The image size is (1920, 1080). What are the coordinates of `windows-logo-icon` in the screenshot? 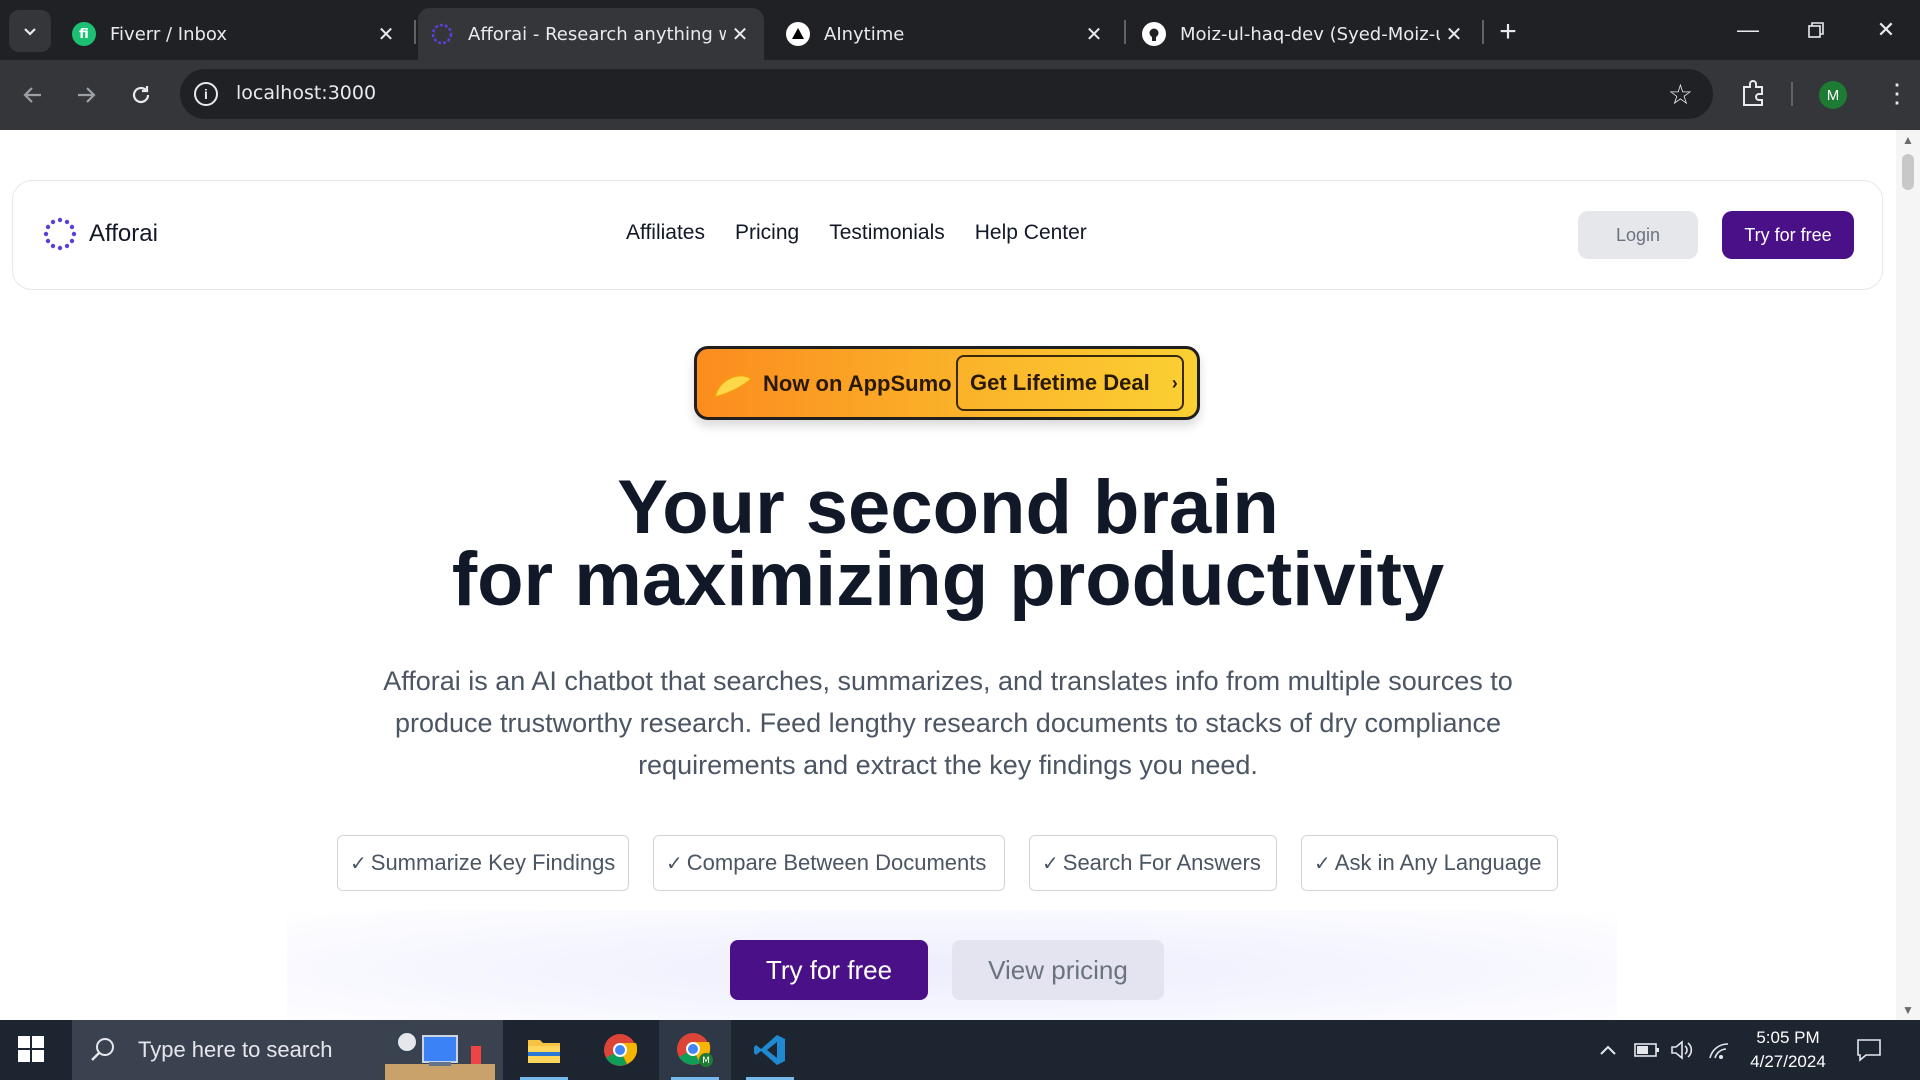 It's located at (31, 1049).